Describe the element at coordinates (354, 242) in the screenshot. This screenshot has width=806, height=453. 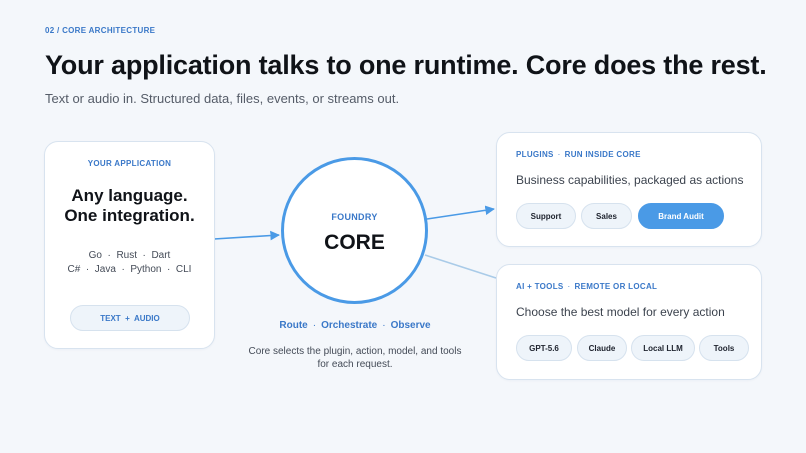
I see `core-name: CORE` at that location.